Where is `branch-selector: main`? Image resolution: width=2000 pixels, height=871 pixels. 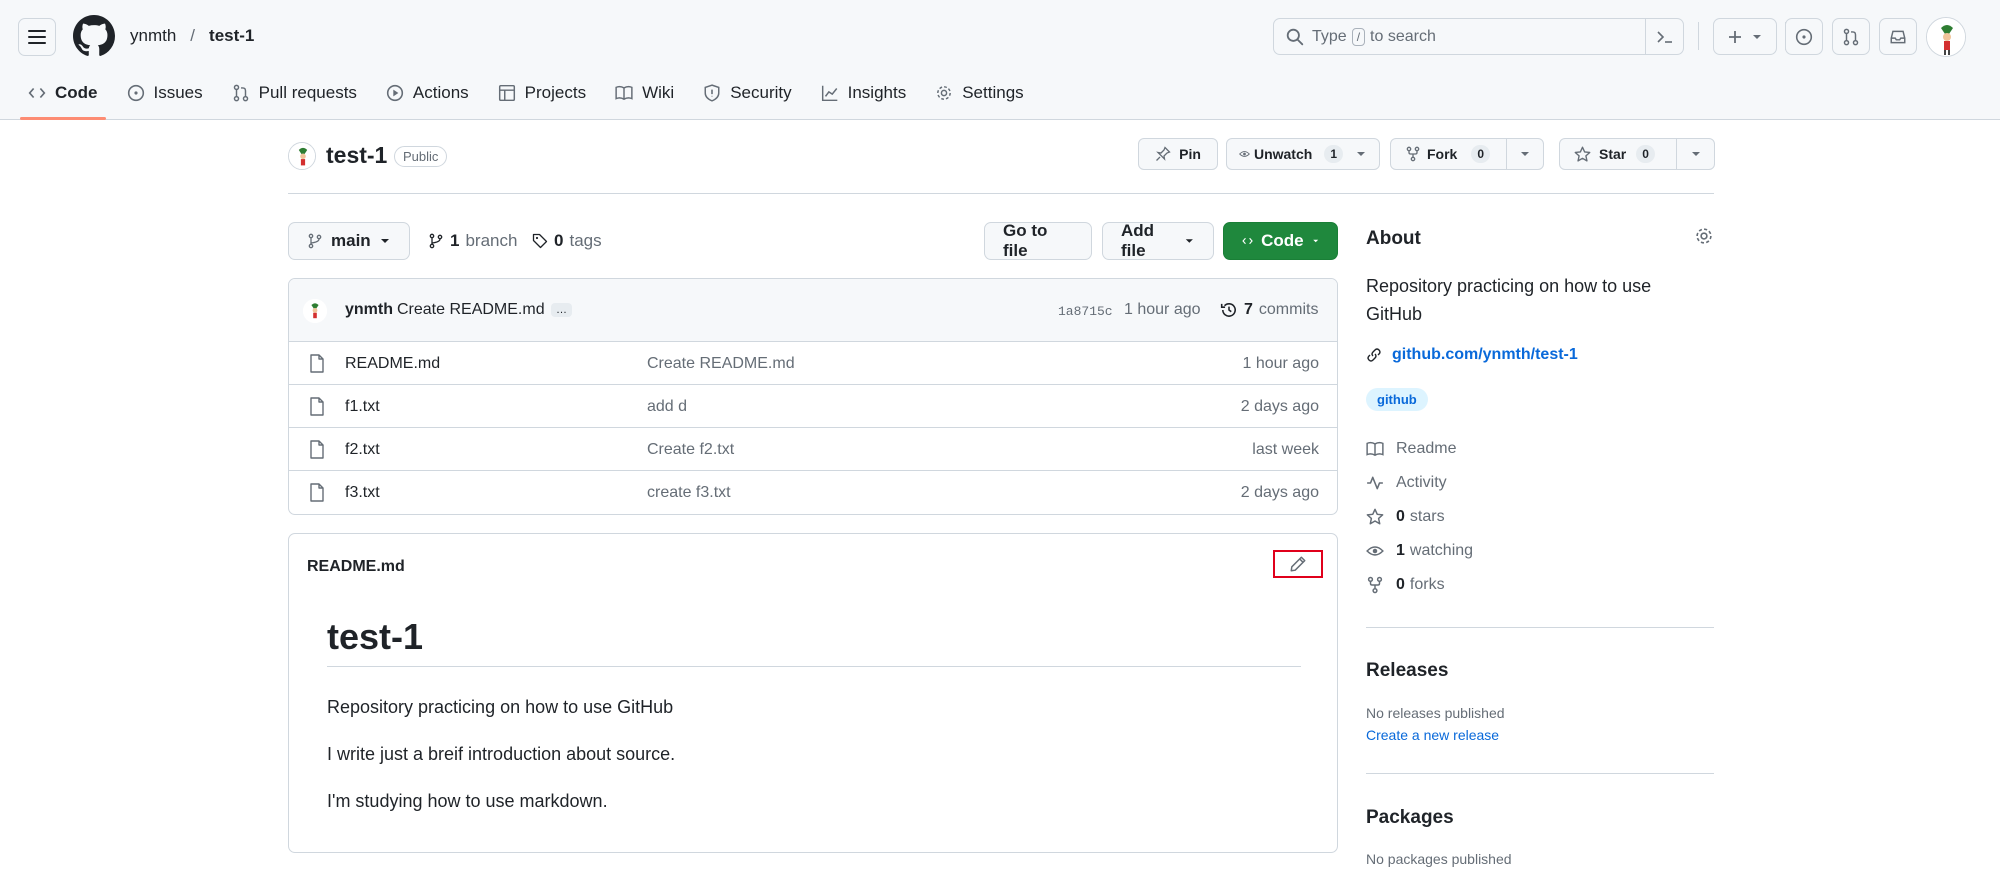 branch-selector: main is located at coordinates (349, 241).